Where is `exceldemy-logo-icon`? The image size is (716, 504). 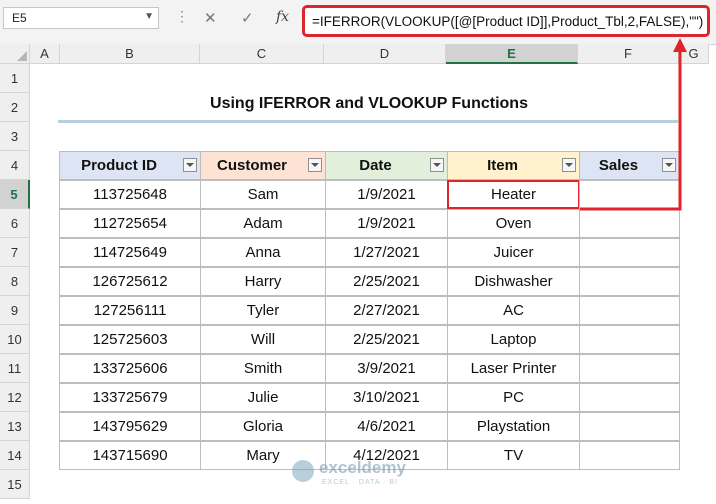 exceldemy-logo-icon is located at coordinates (303, 471).